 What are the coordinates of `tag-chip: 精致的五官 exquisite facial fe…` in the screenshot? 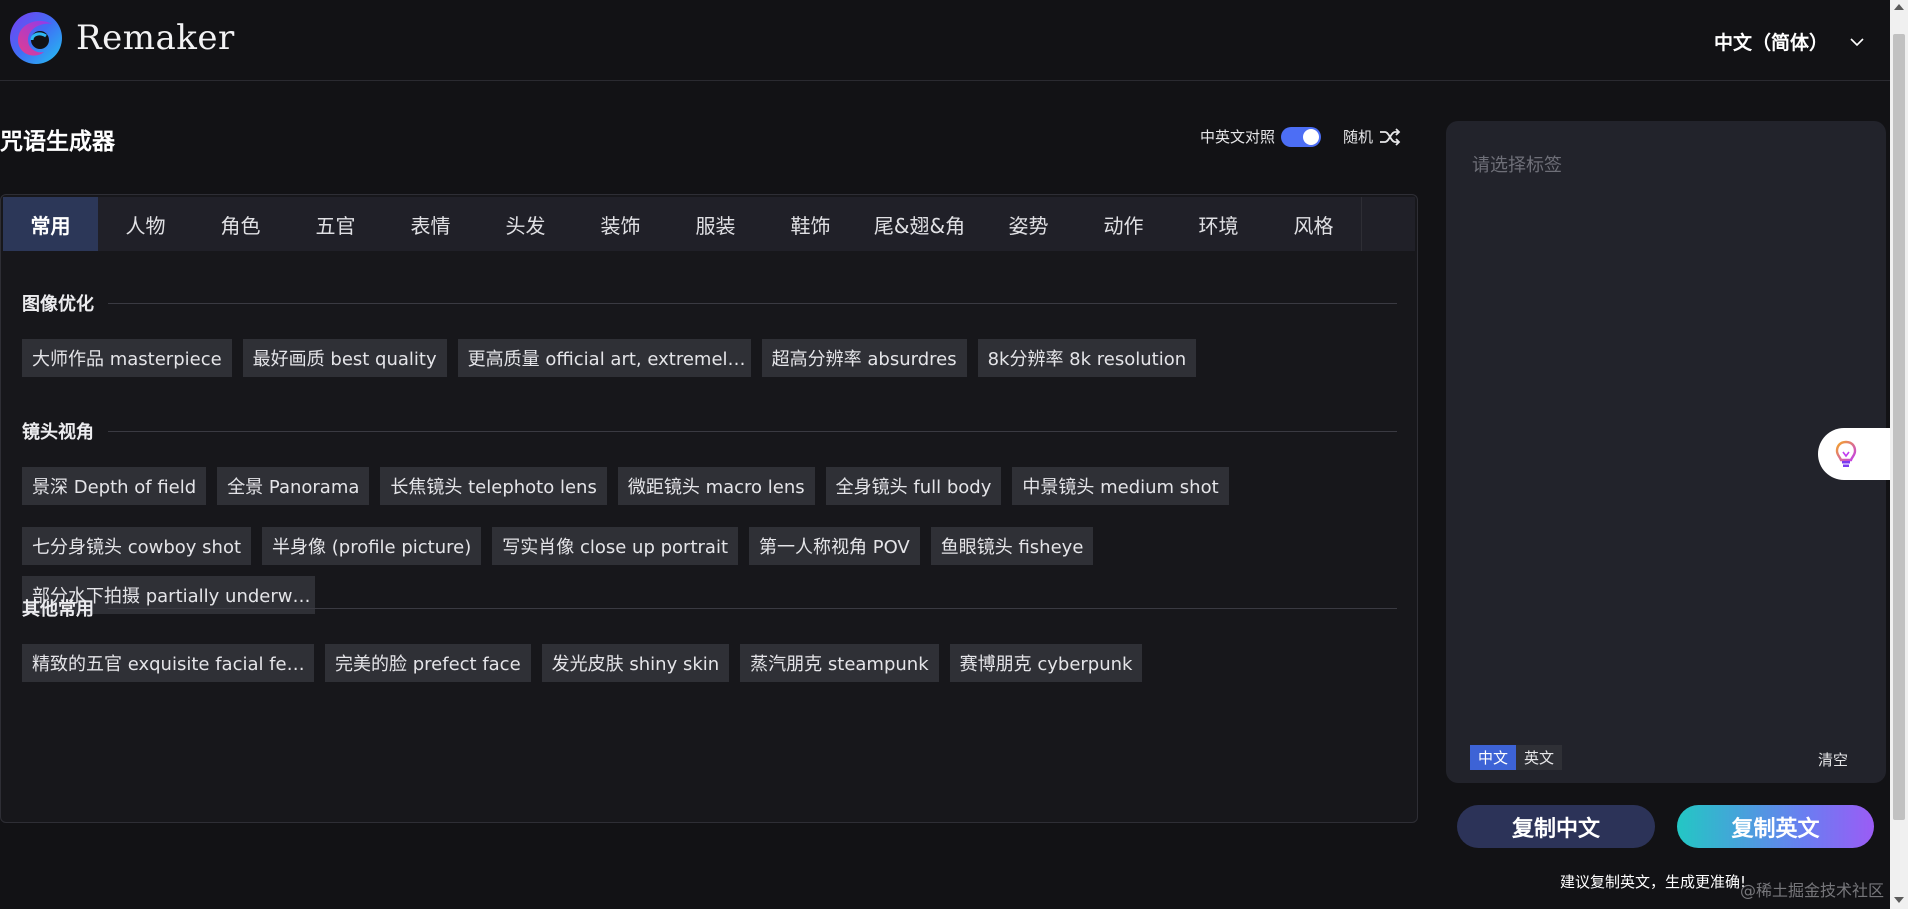 It's located at (168, 663).